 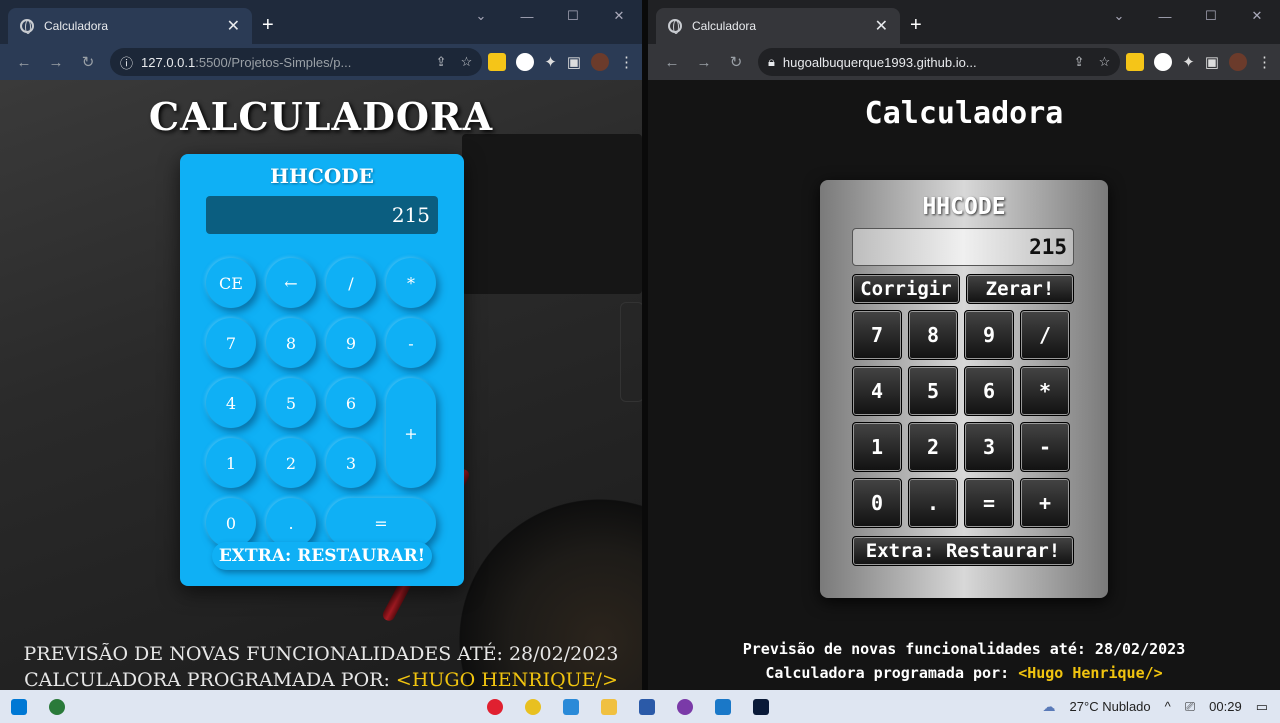 What do you see at coordinates (1090, 673) in the screenshot?
I see `author-link: <Hugo Henrique/>` at bounding box center [1090, 673].